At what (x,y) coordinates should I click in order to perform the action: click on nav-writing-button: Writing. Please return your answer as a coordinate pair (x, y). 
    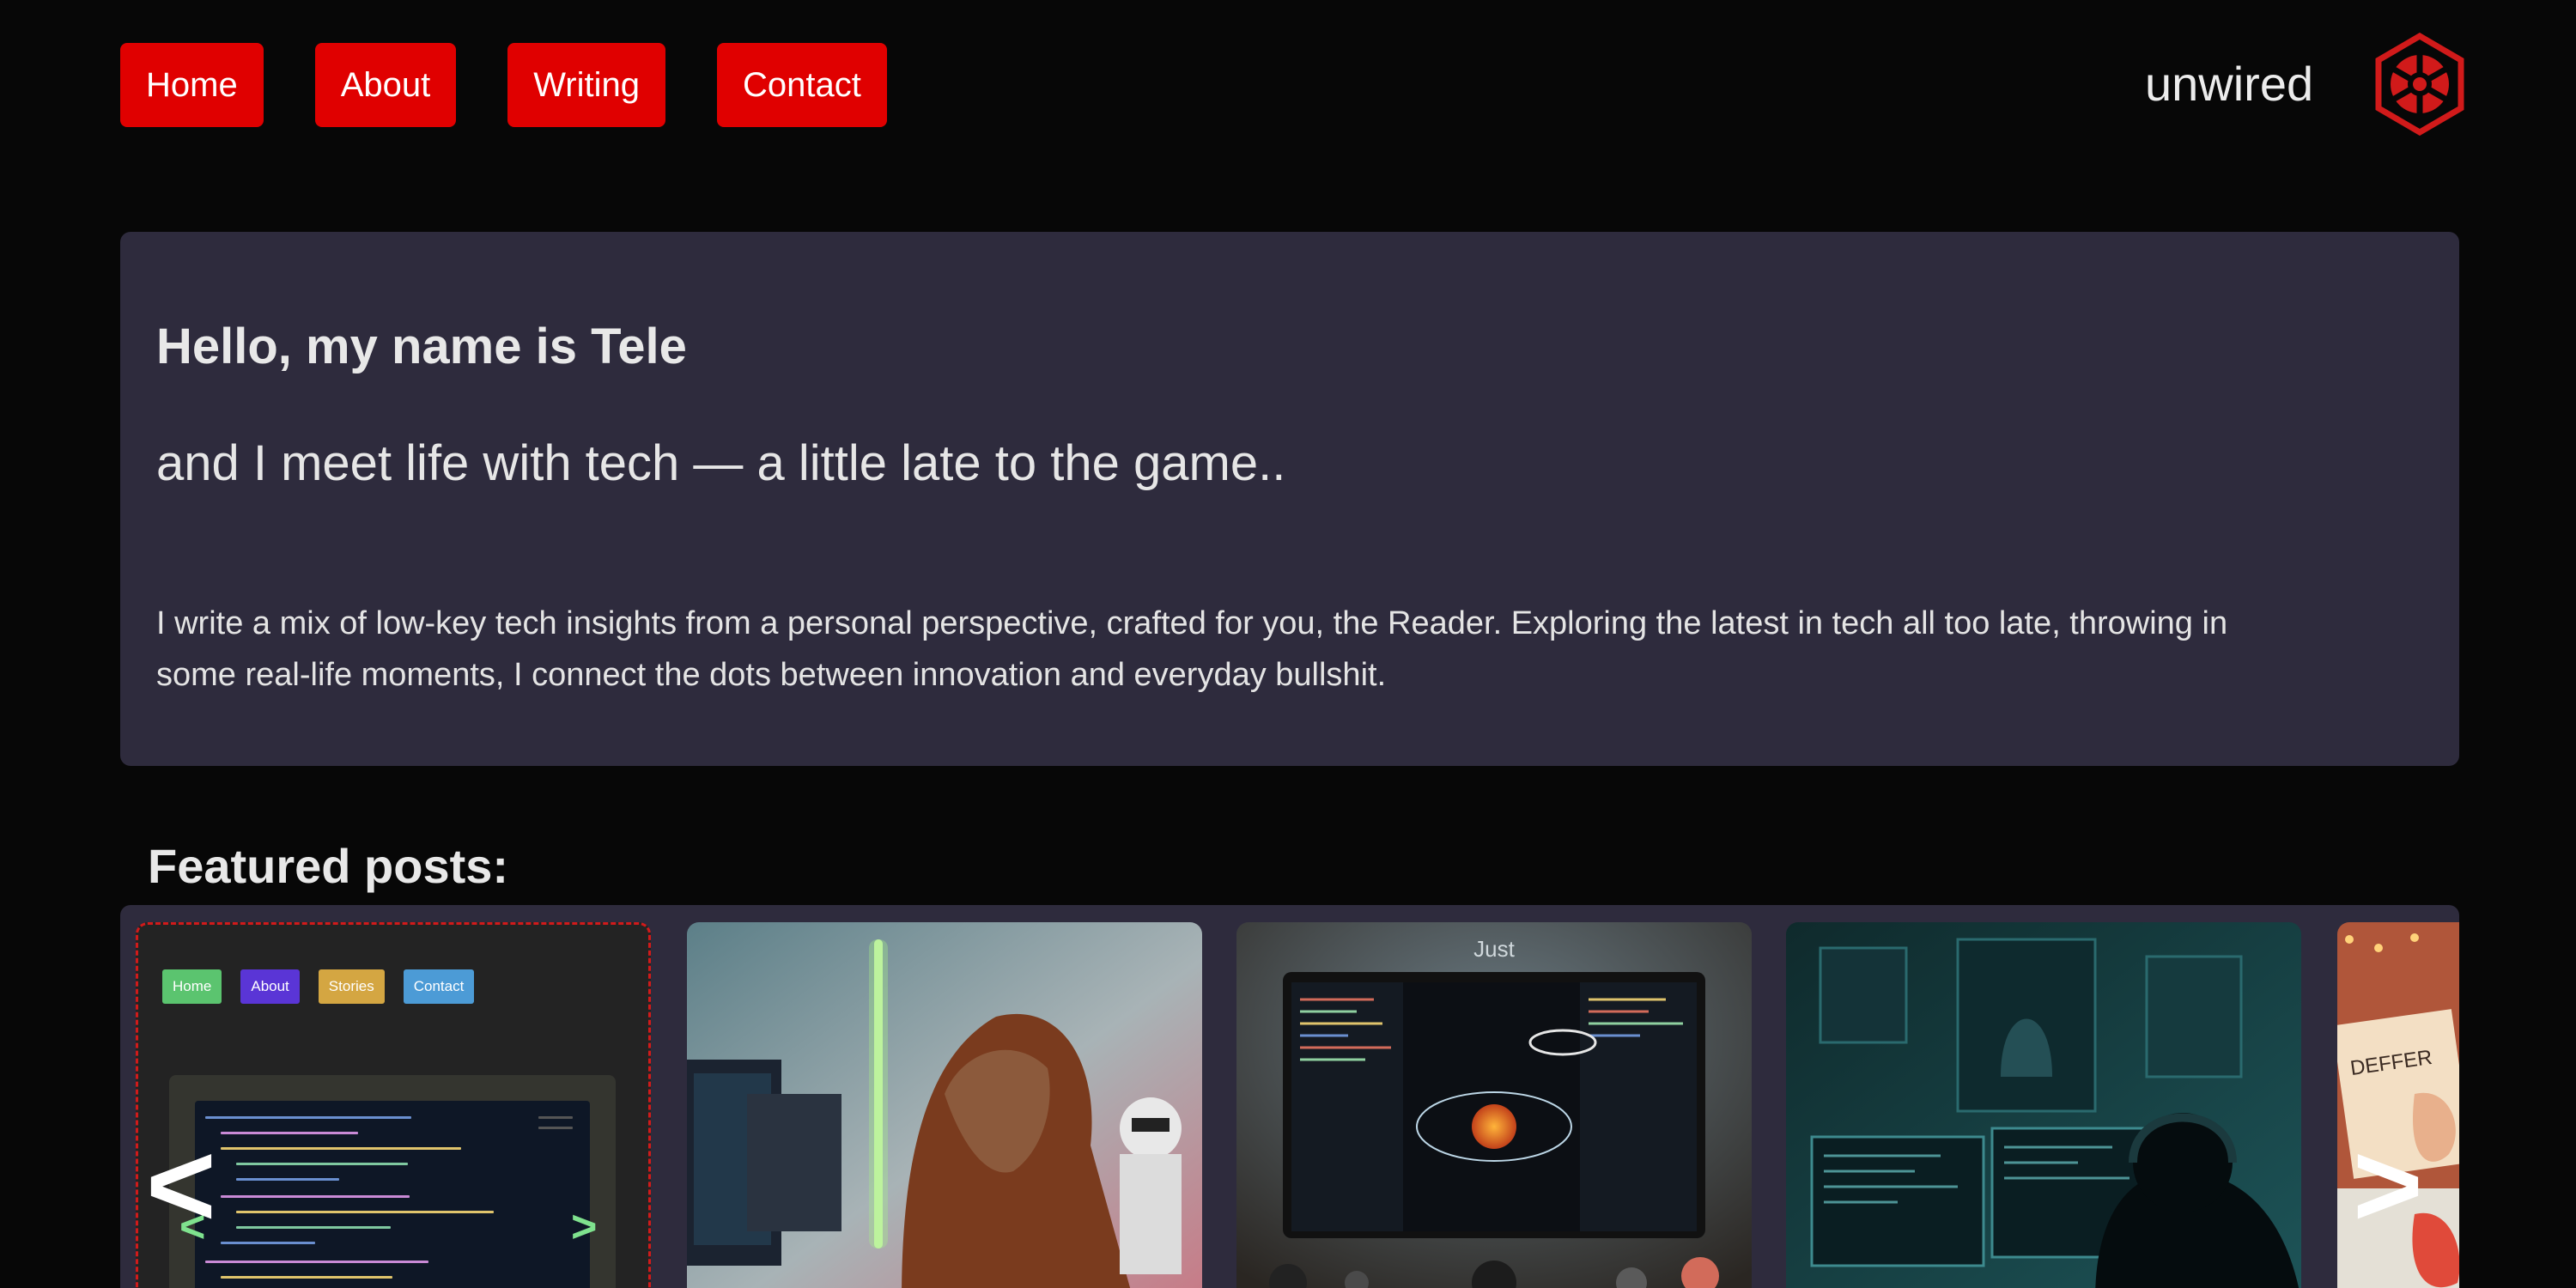
    Looking at the image, I should click on (586, 85).